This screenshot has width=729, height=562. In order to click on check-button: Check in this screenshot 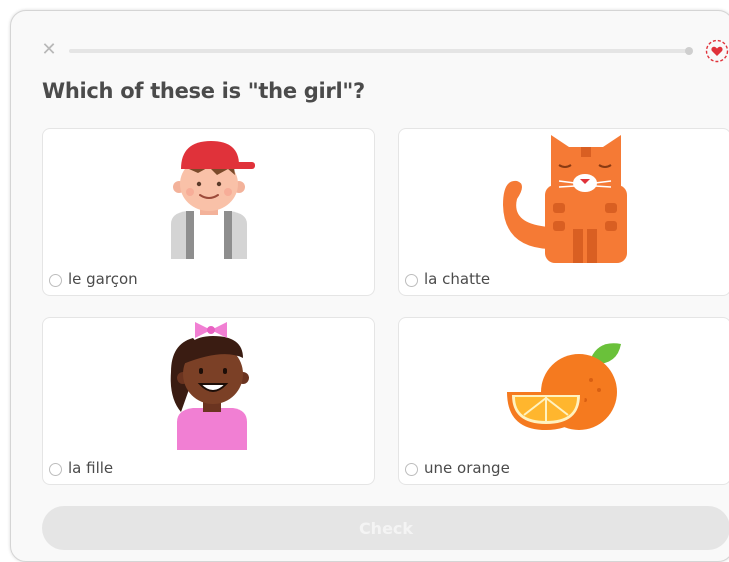, I will do `click(385, 528)`.